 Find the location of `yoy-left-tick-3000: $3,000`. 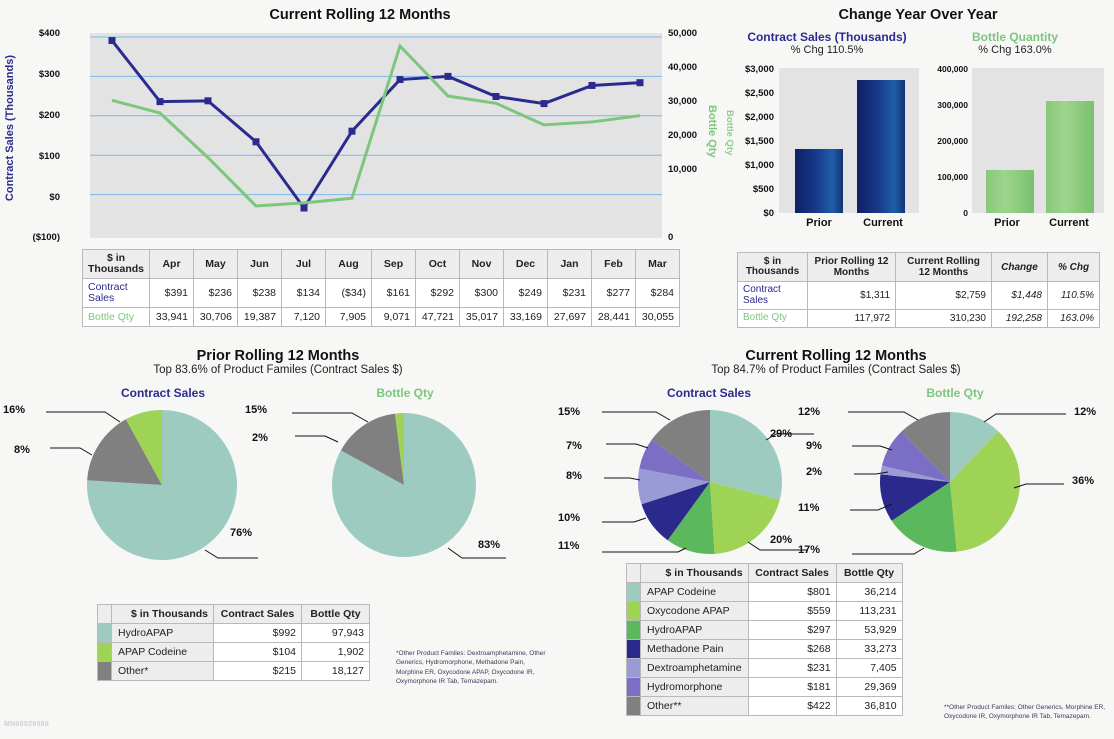

yoy-left-tick-3000: $3,000 is located at coordinates (759, 69).